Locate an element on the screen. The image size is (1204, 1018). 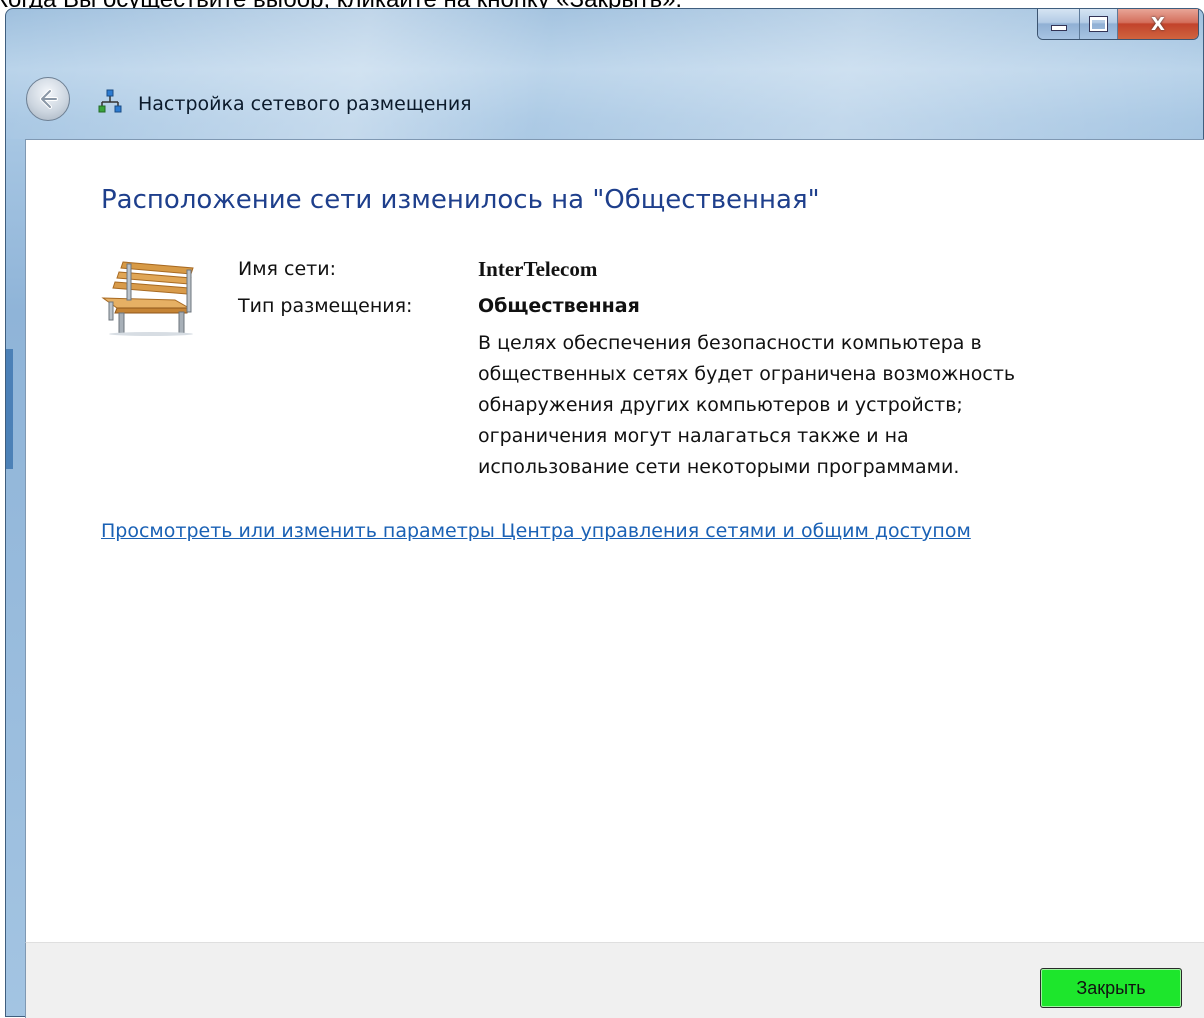
close-window-button: X is located at coordinates (1158, 24).